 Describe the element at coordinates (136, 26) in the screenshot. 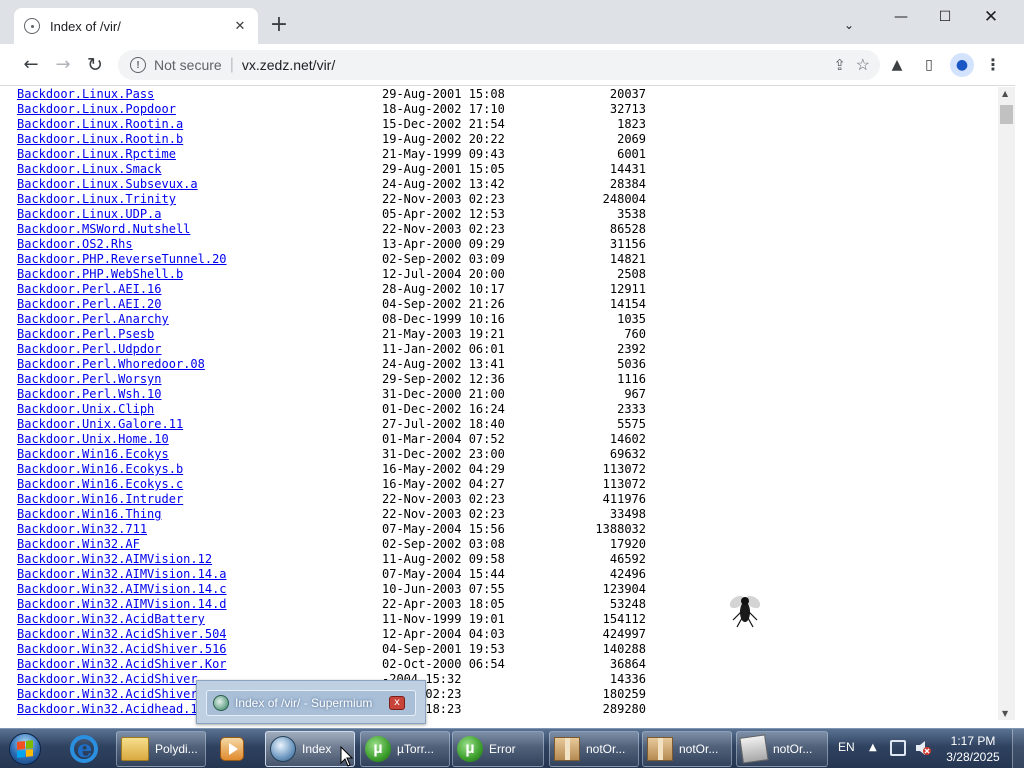

I see `tab-index-of-vir: Index of /vir/ ✕` at that location.